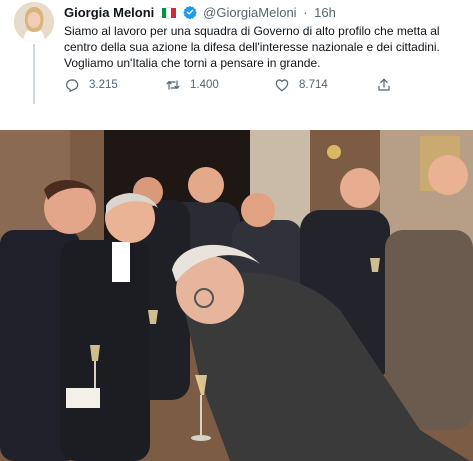 This screenshot has height=461, width=473. Describe the element at coordinates (72, 85) in the screenshot. I see `reply-icon` at that location.